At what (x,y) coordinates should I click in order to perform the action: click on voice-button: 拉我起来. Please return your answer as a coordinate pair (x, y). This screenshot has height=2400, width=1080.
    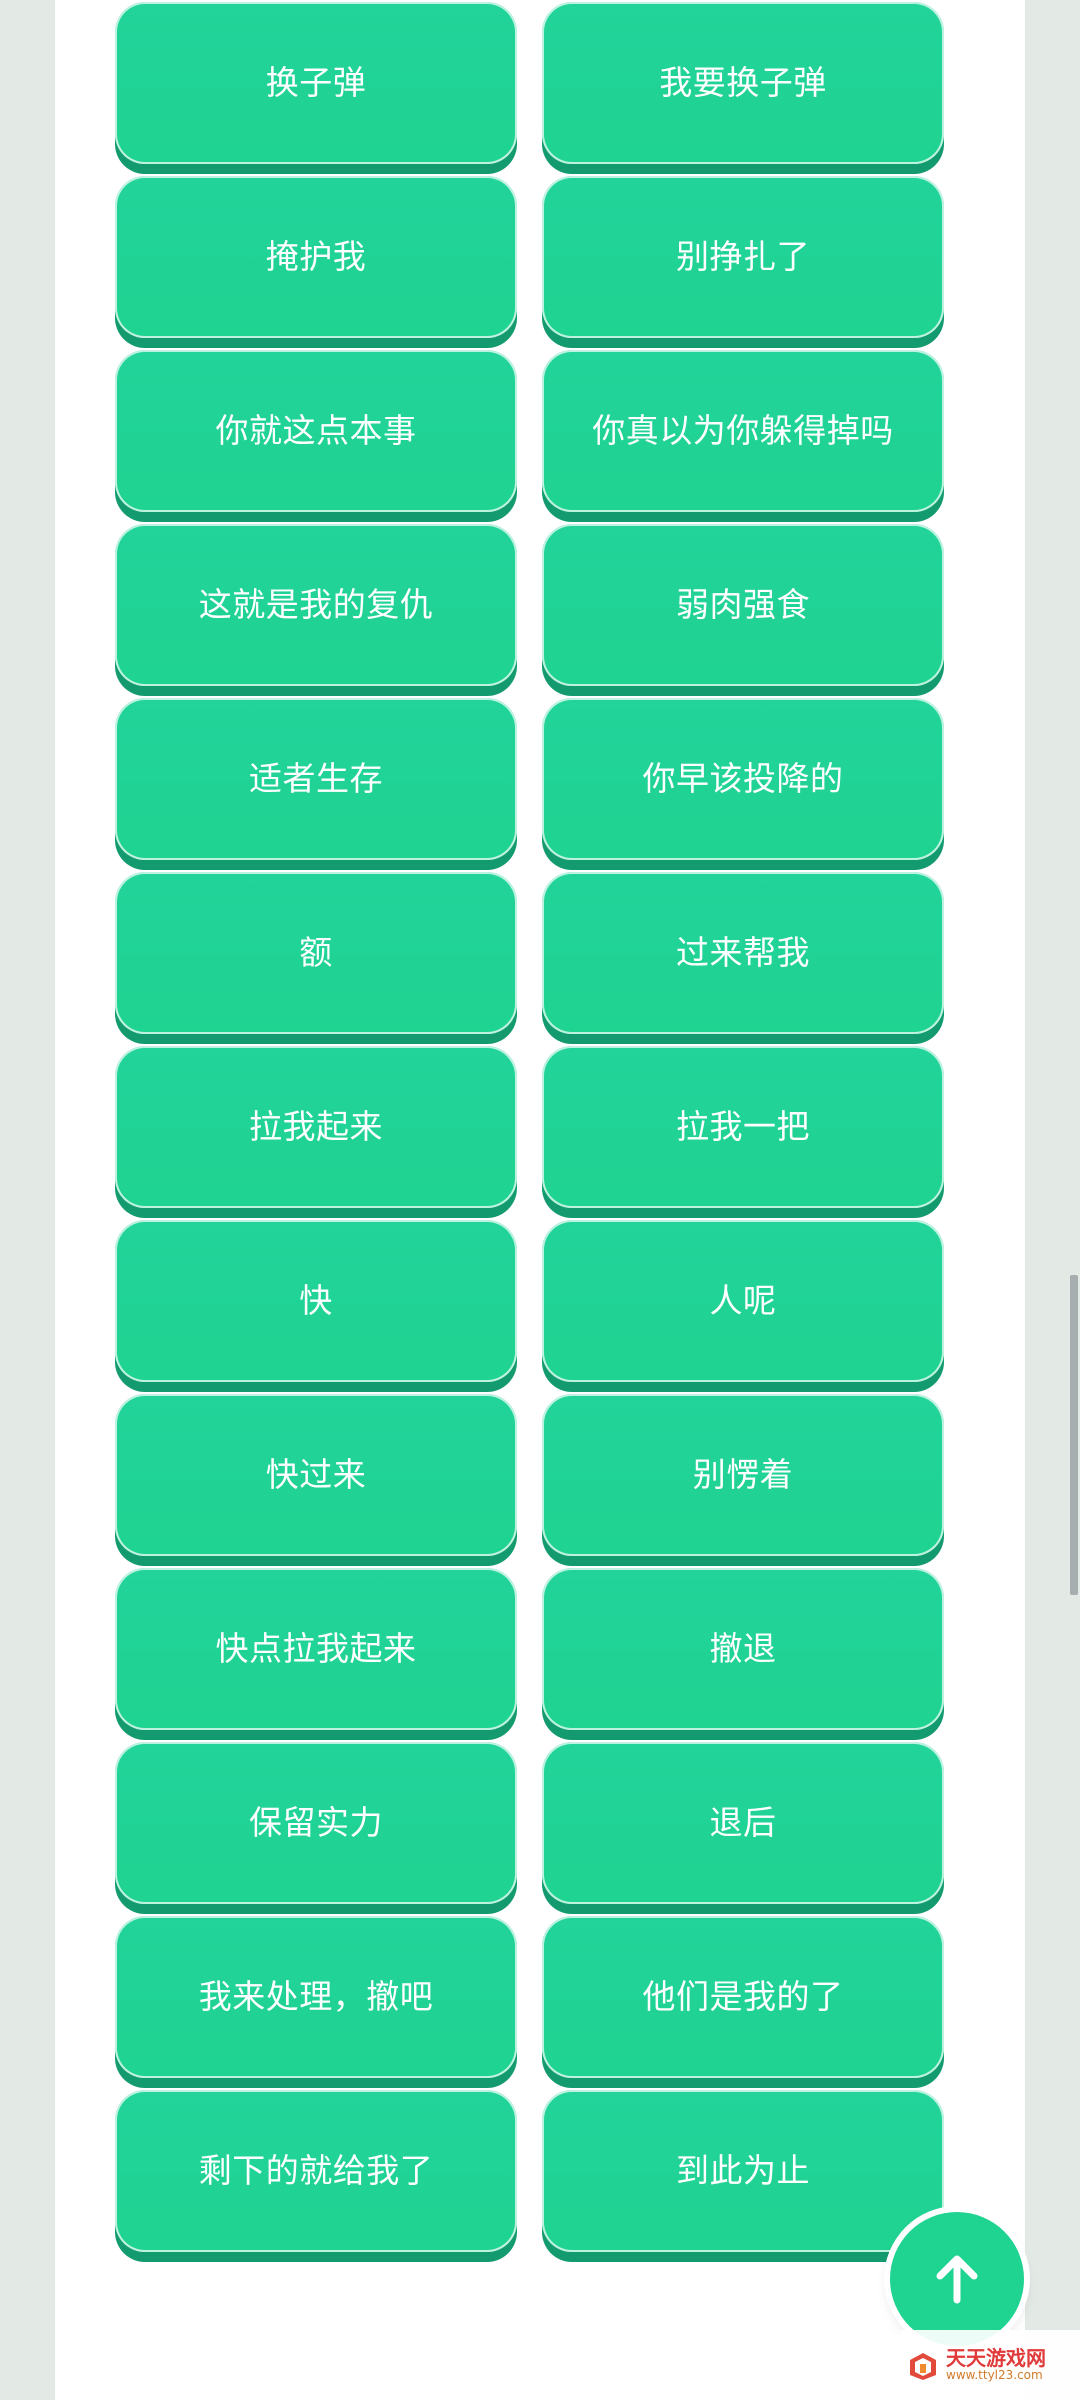
    Looking at the image, I should click on (316, 1127).